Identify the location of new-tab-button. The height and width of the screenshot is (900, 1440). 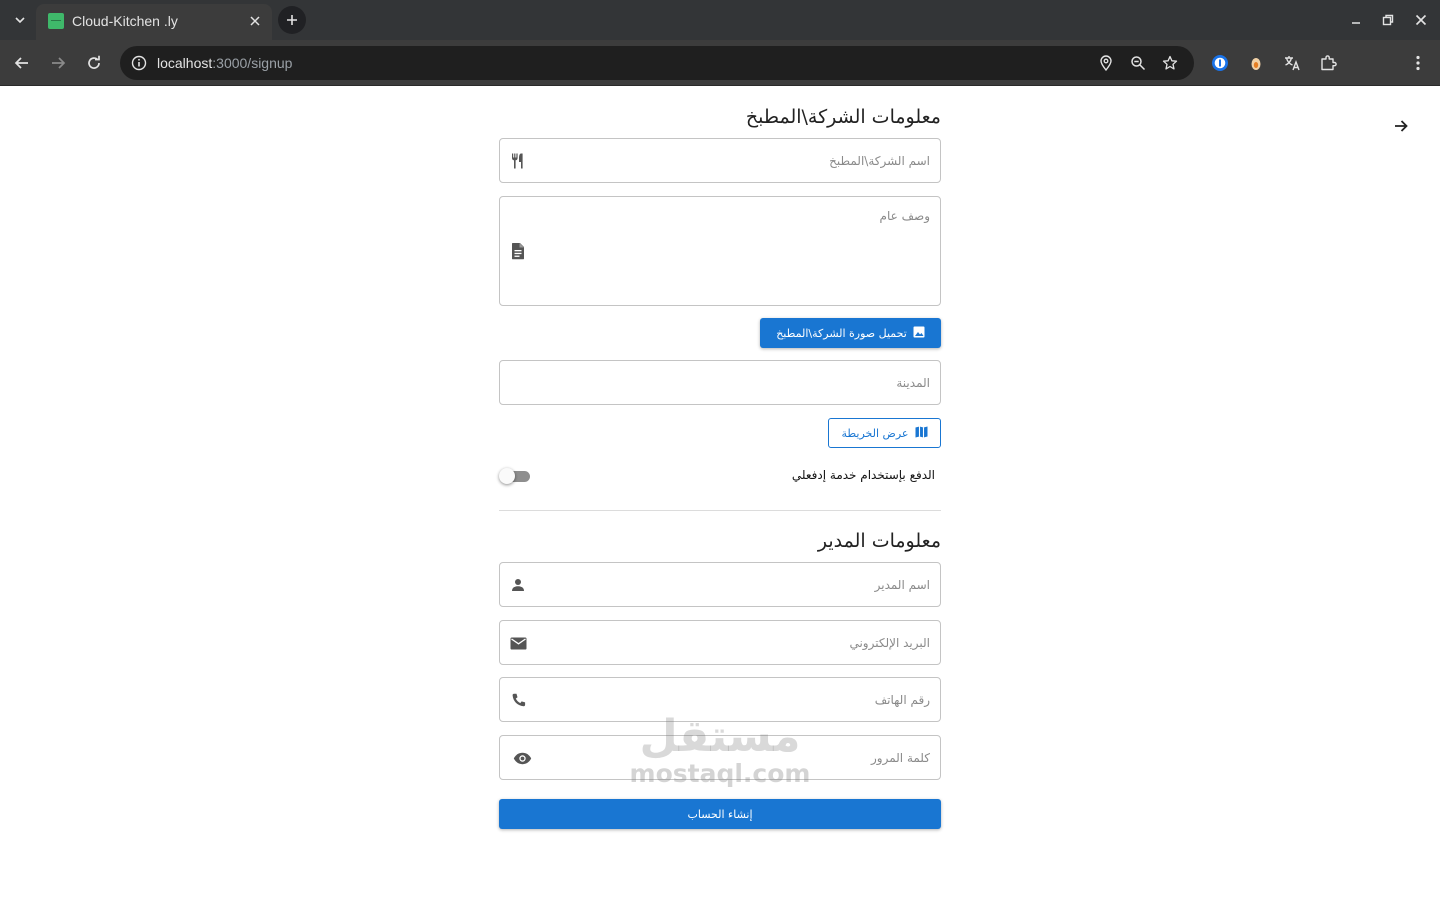
(292, 20).